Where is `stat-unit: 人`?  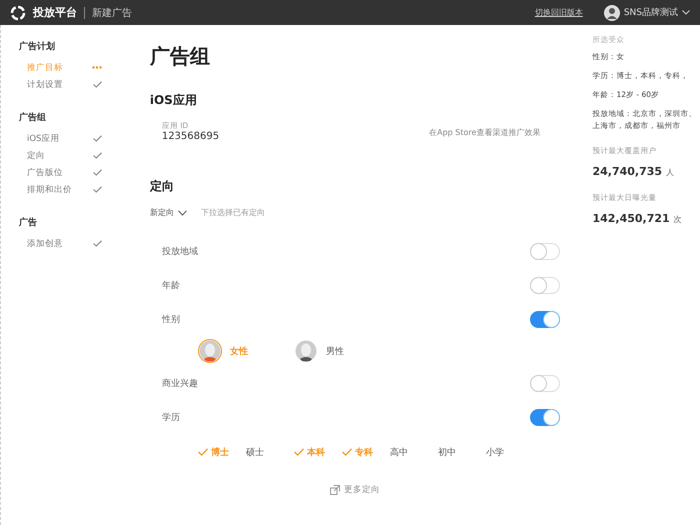 stat-unit: 人 is located at coordinates (670, 172).